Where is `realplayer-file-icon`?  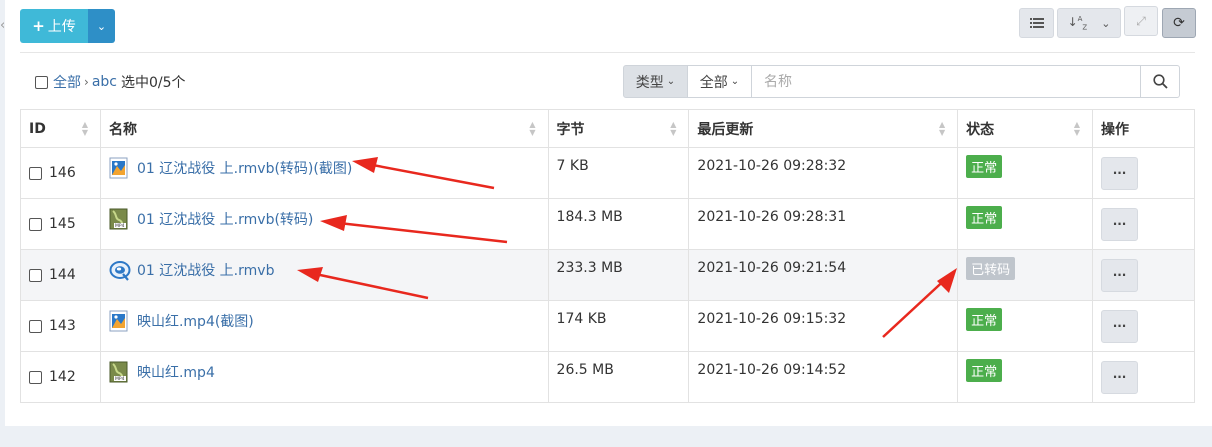 realplayer-file-icon is located at coordinates (120, 270).